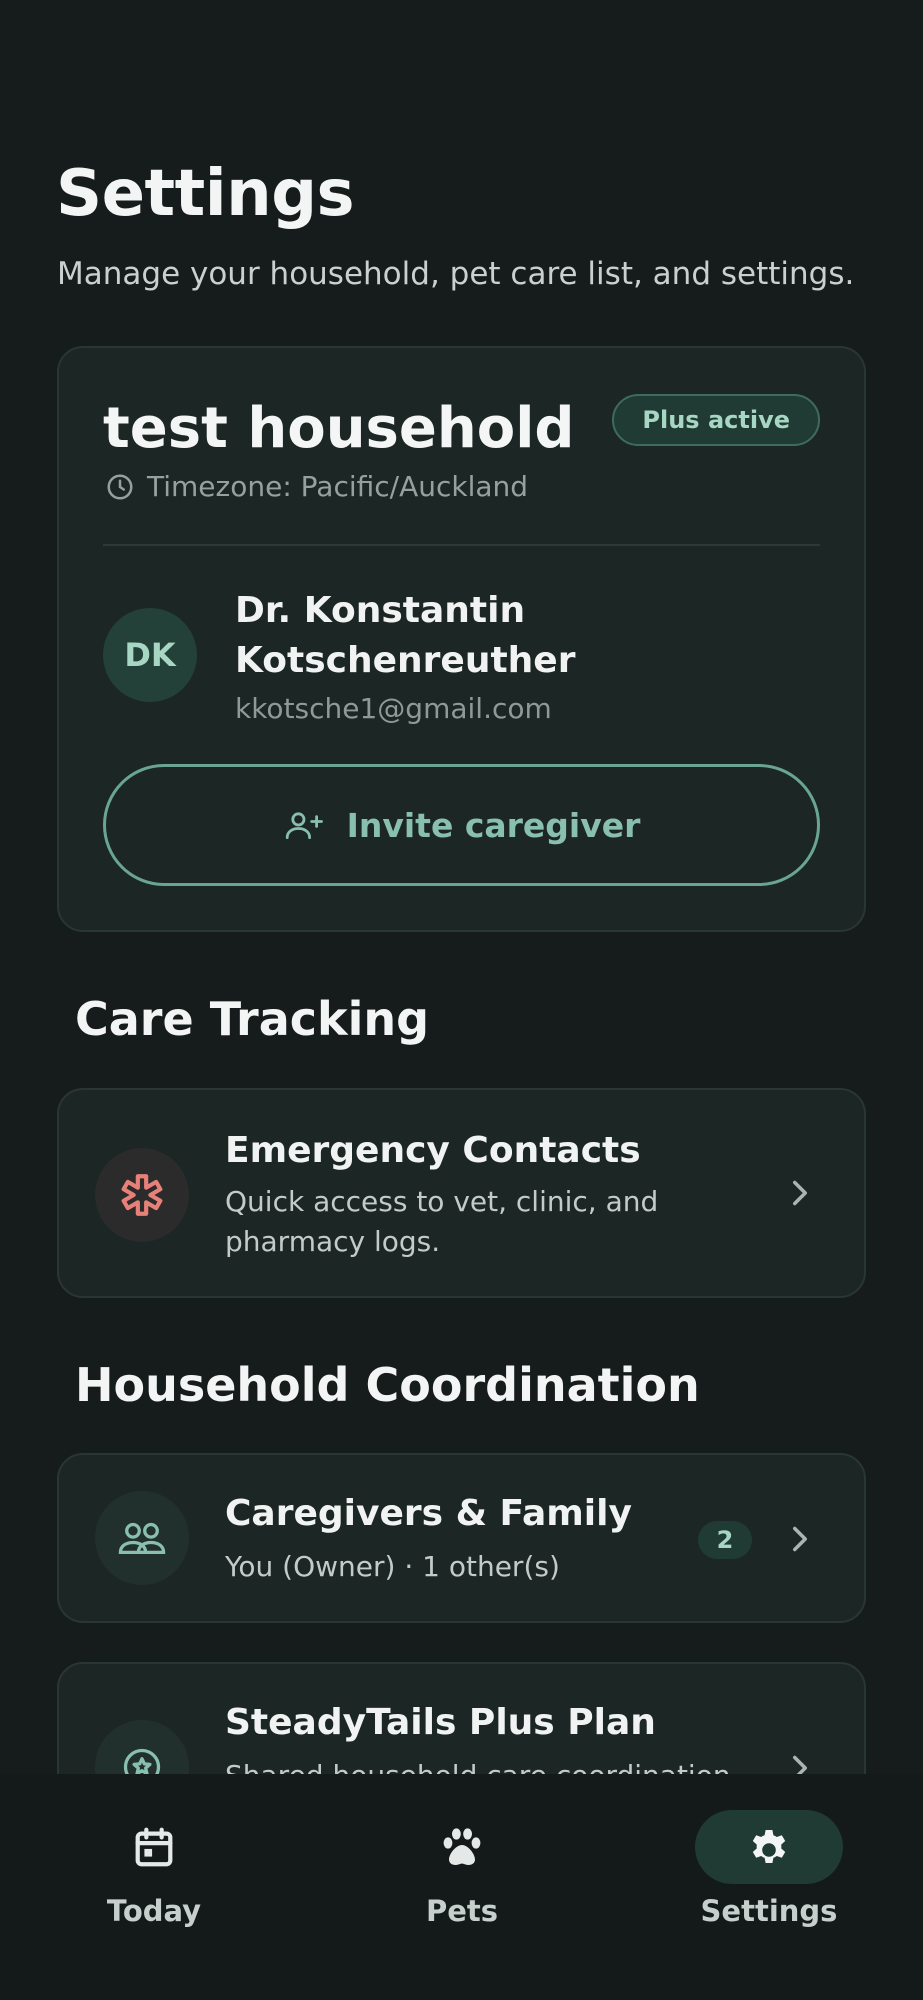 The width and height of the screenshot is (923, 2000). I want to click on caregivers-family-description: You (Owner) · 1 other(s), so click(392, 1566).